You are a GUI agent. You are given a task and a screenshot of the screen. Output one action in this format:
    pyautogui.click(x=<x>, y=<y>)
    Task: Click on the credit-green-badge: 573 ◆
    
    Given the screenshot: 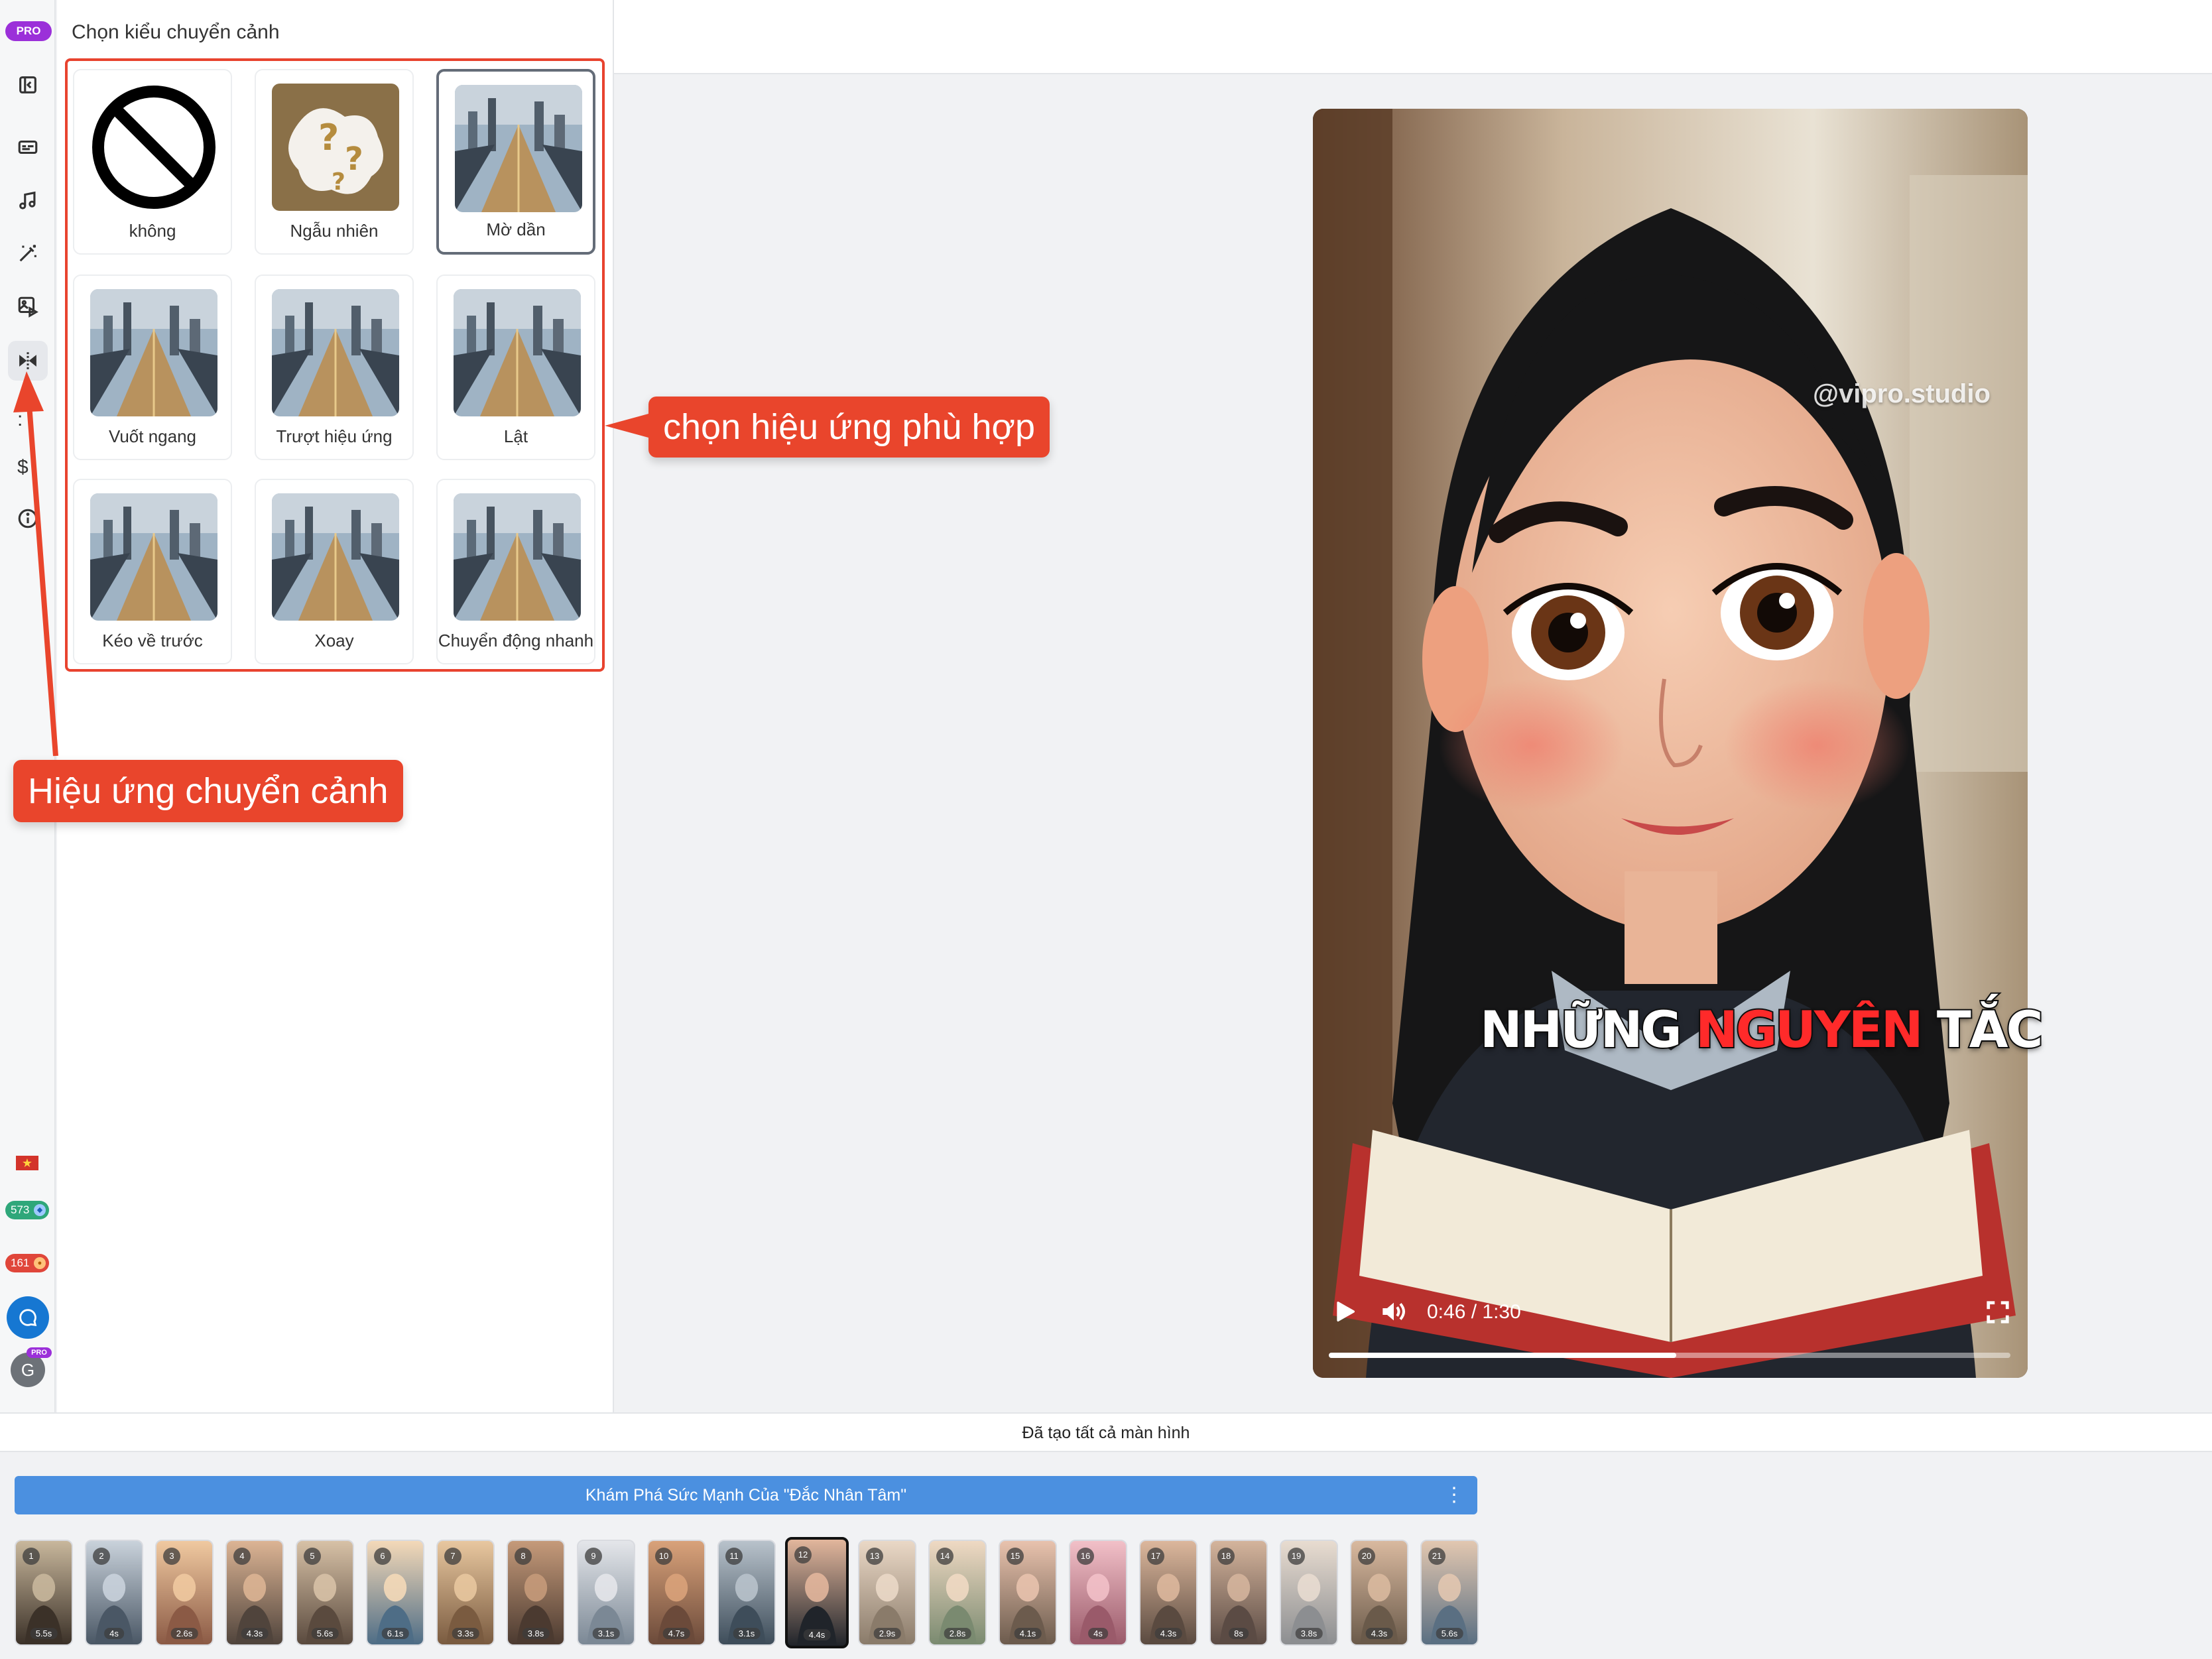 What is the action you would take?
    pyautogui.click(x=27, y=1210)
    